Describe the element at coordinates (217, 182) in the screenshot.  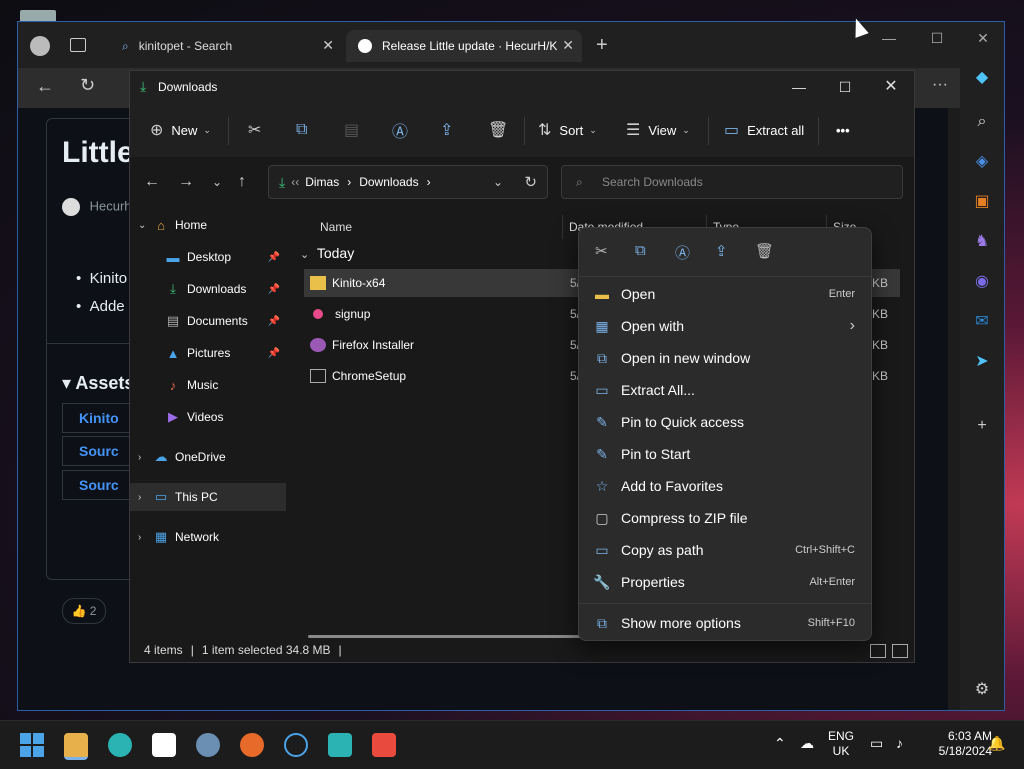
I see `recent-chevron-icon: ⌄` at that location.